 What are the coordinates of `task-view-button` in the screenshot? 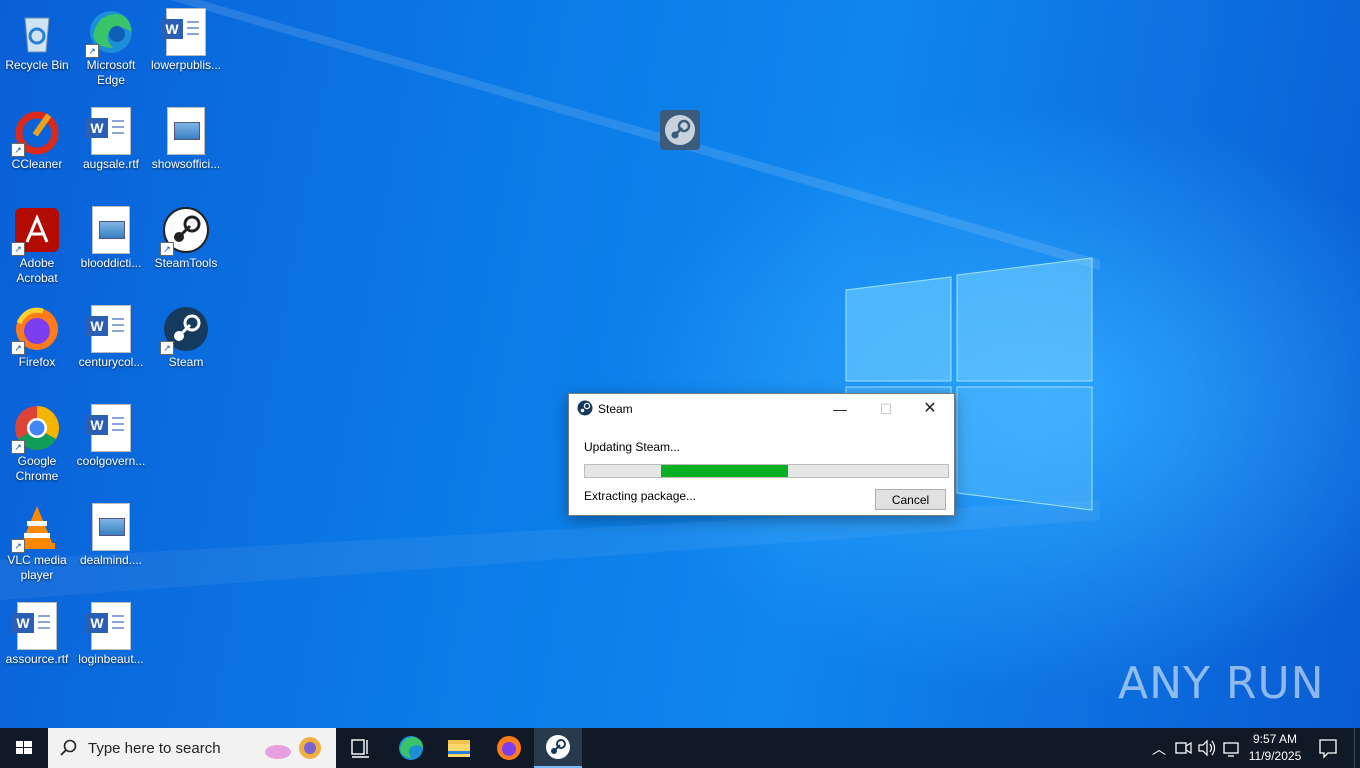 It's located at (360, 748).